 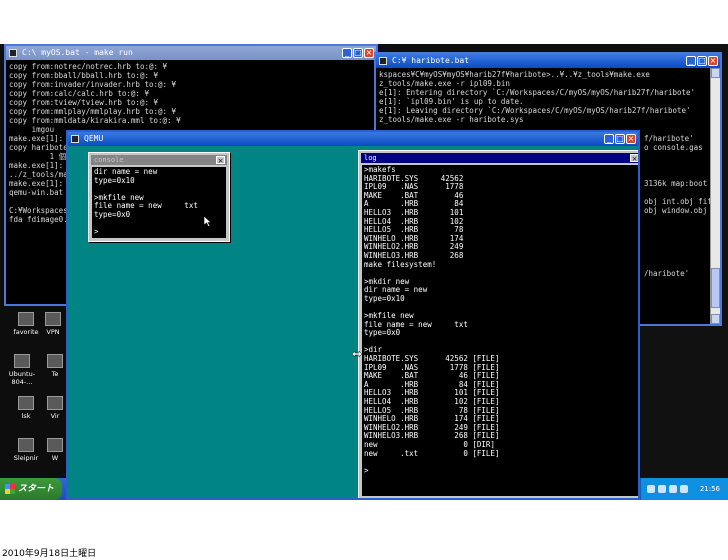 What do you see at coordinates (36, 489) in the screenshot?
I see `start-label: スタート` at bounding box center [36, 489].